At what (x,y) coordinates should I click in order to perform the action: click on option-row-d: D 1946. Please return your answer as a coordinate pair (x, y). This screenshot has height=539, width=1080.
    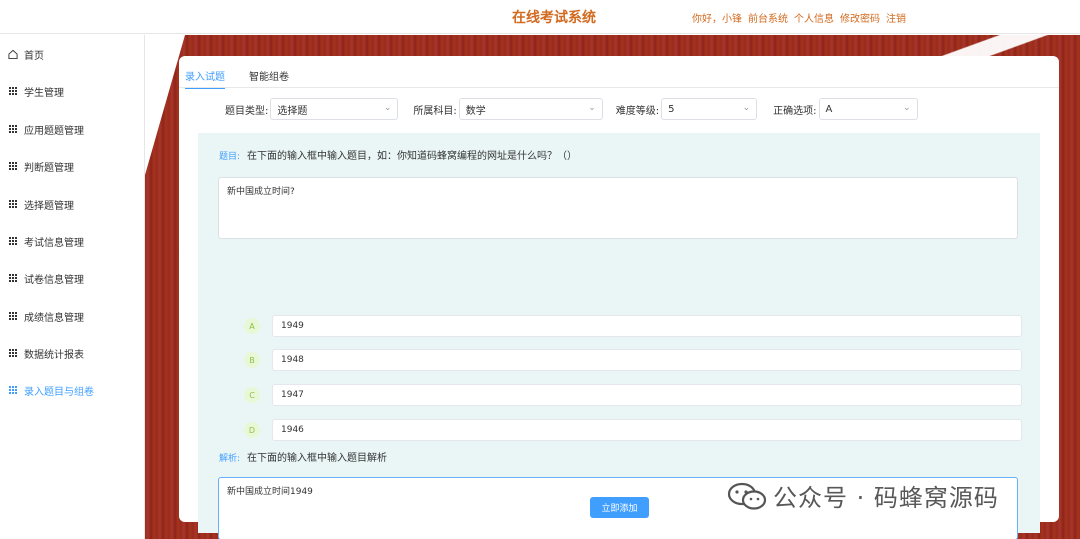
    Looking at the image, I should click on (633, 430).